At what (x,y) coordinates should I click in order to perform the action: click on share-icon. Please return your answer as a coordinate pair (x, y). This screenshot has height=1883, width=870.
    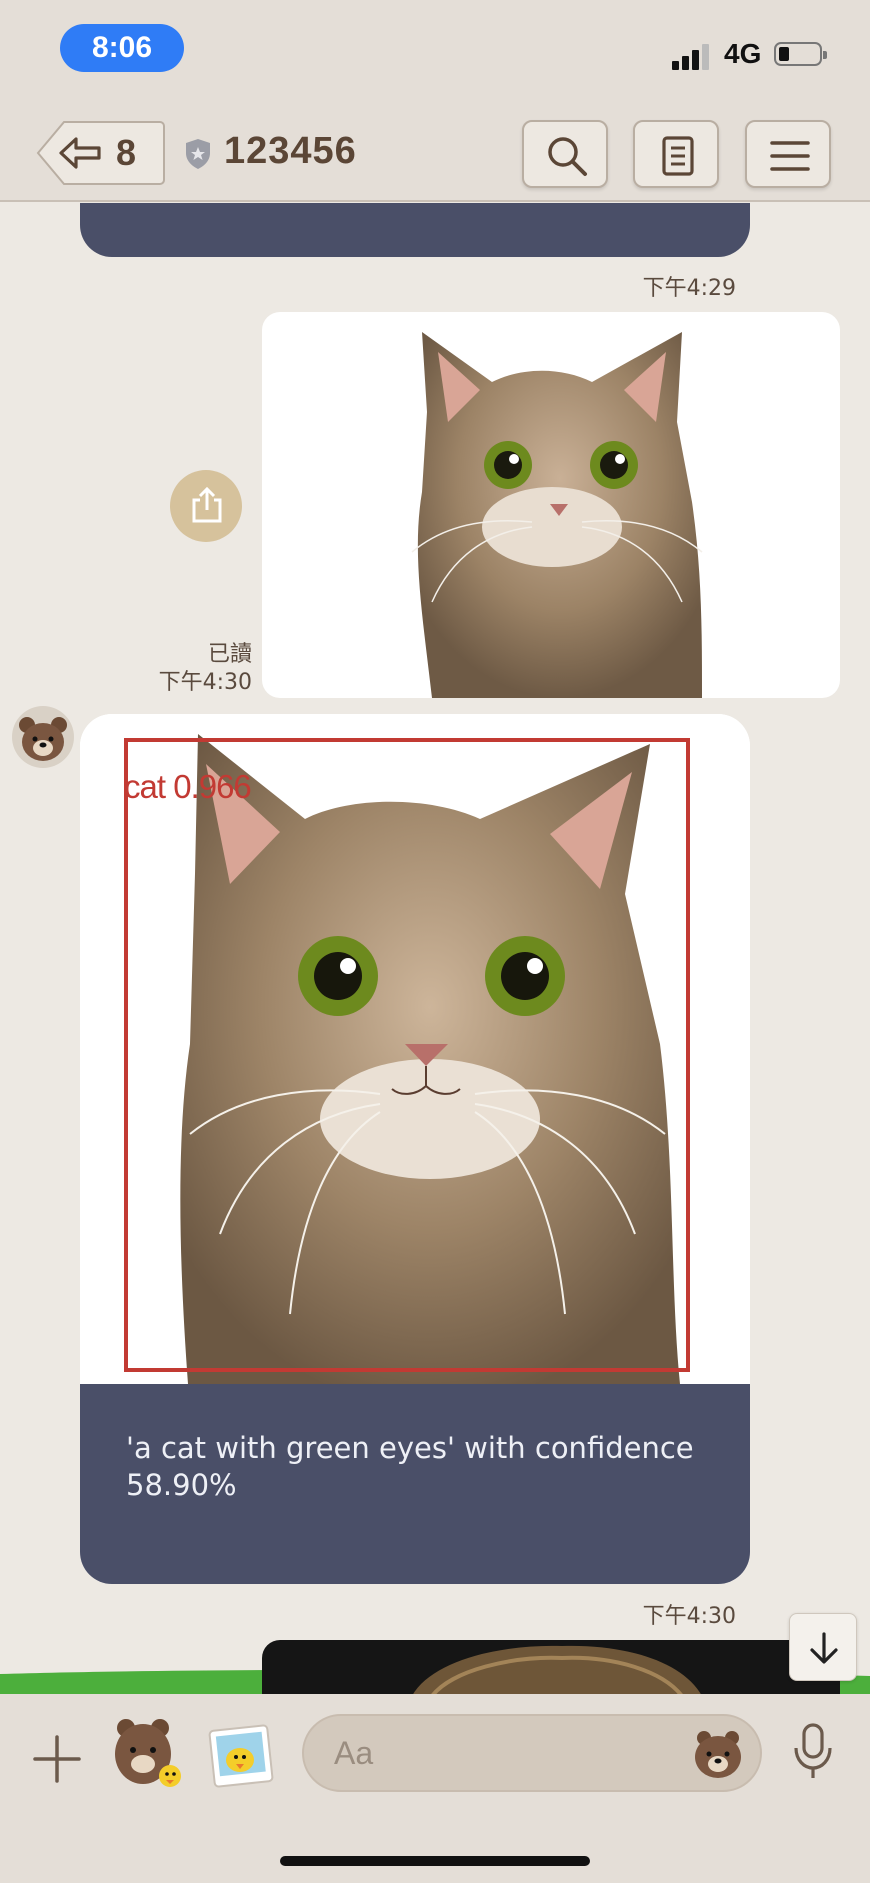
    Looking at the image, I should click on (207, 504).